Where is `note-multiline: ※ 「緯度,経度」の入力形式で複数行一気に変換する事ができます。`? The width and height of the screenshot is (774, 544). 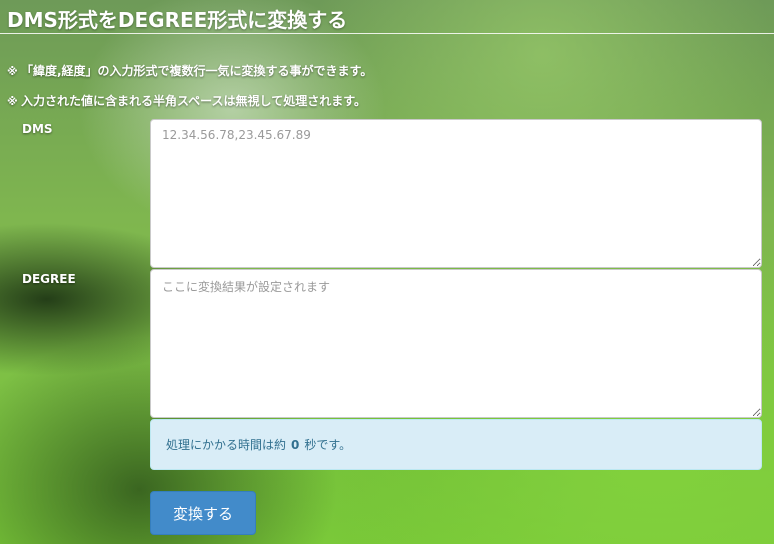
note-multiline: ※ 「緯度,経度」の入力形式で複数行一気に変換する事ができます。 is located at coordinates (189, 70).